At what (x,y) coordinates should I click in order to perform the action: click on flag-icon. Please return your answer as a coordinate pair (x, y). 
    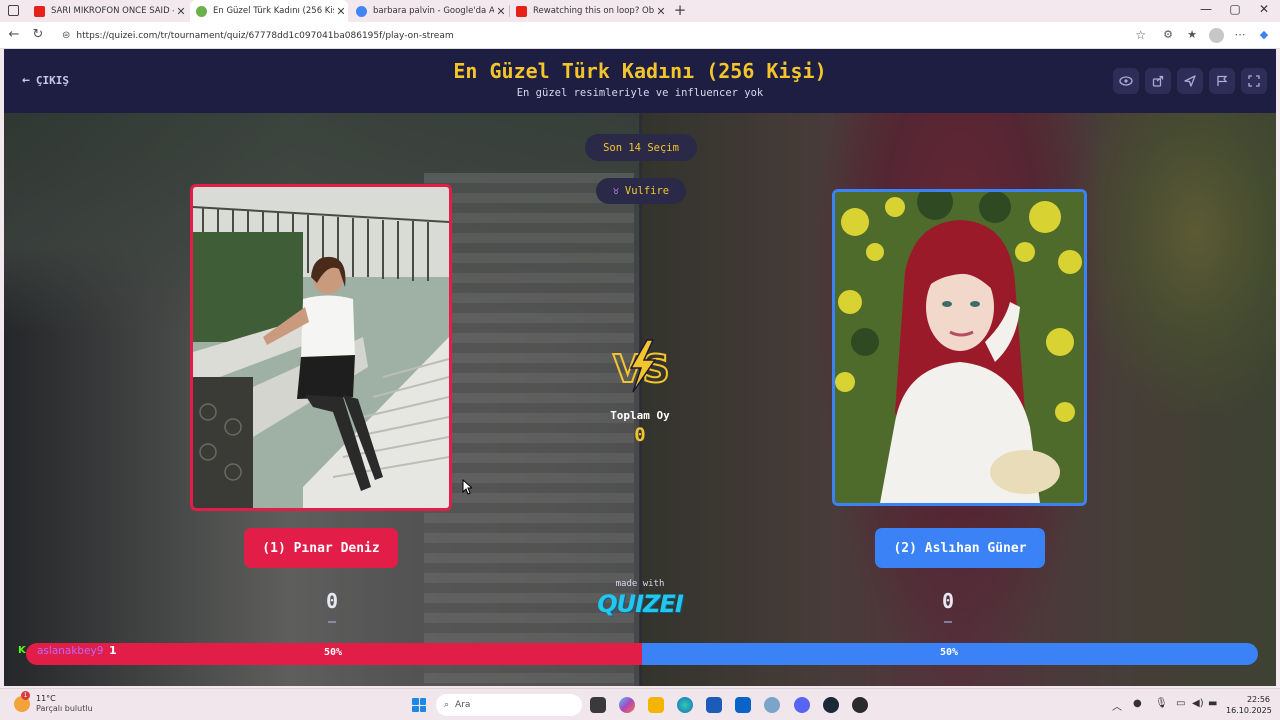
    Looking at the image, I should click on (1222, 81).